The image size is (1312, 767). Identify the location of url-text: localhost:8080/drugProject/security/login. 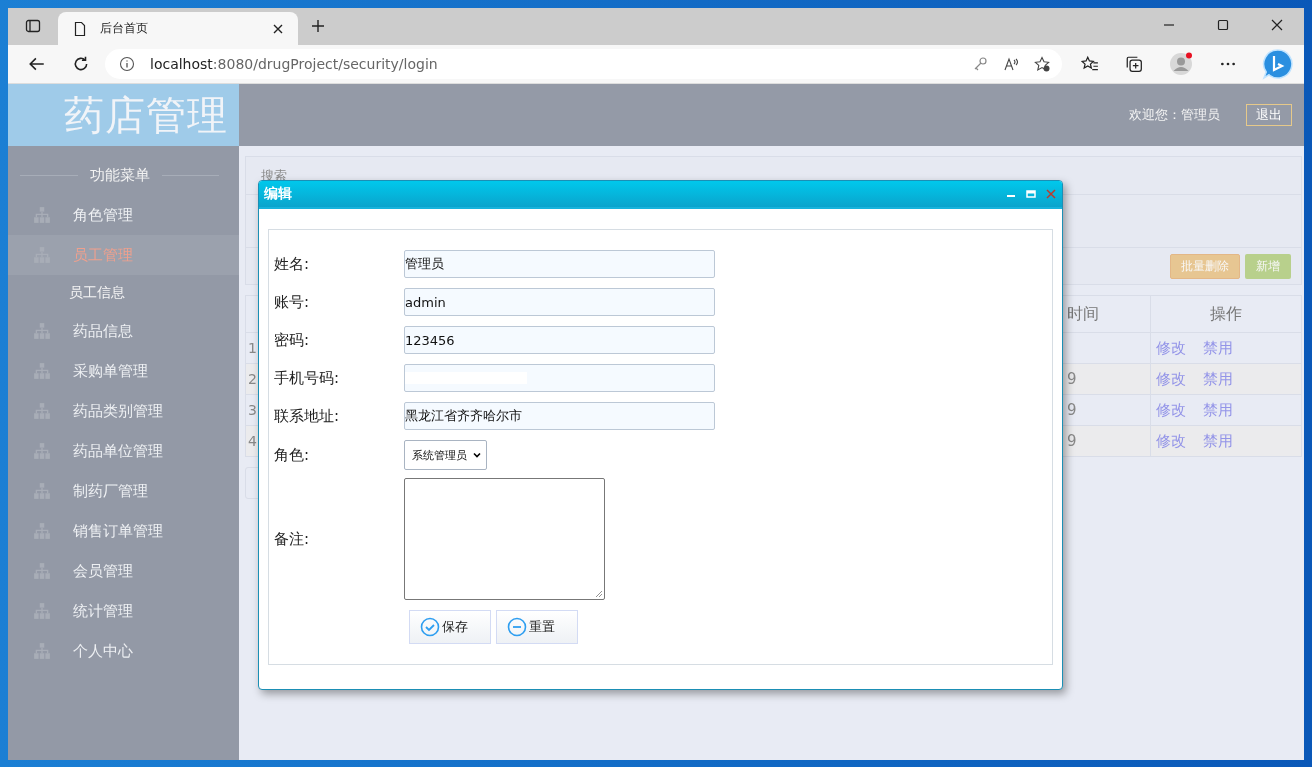
(294, 64).